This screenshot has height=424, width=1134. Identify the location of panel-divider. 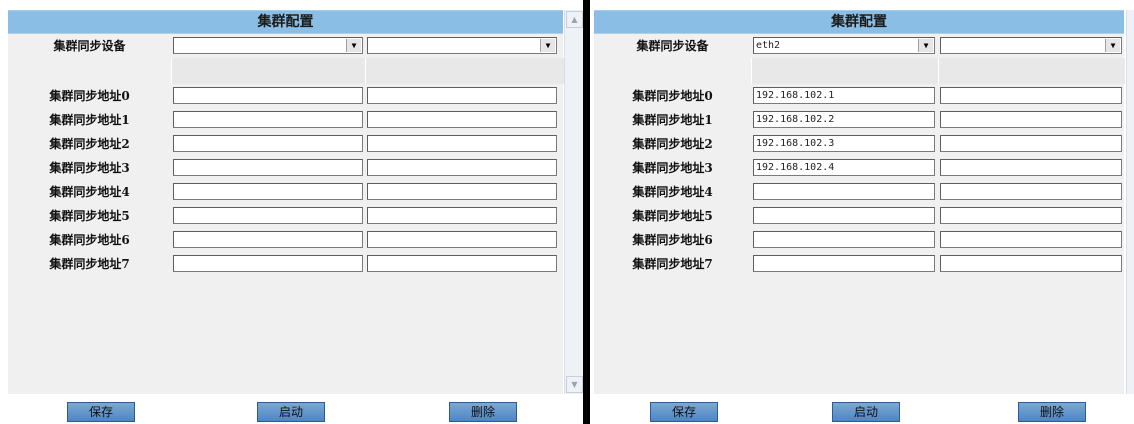
(586, 212).